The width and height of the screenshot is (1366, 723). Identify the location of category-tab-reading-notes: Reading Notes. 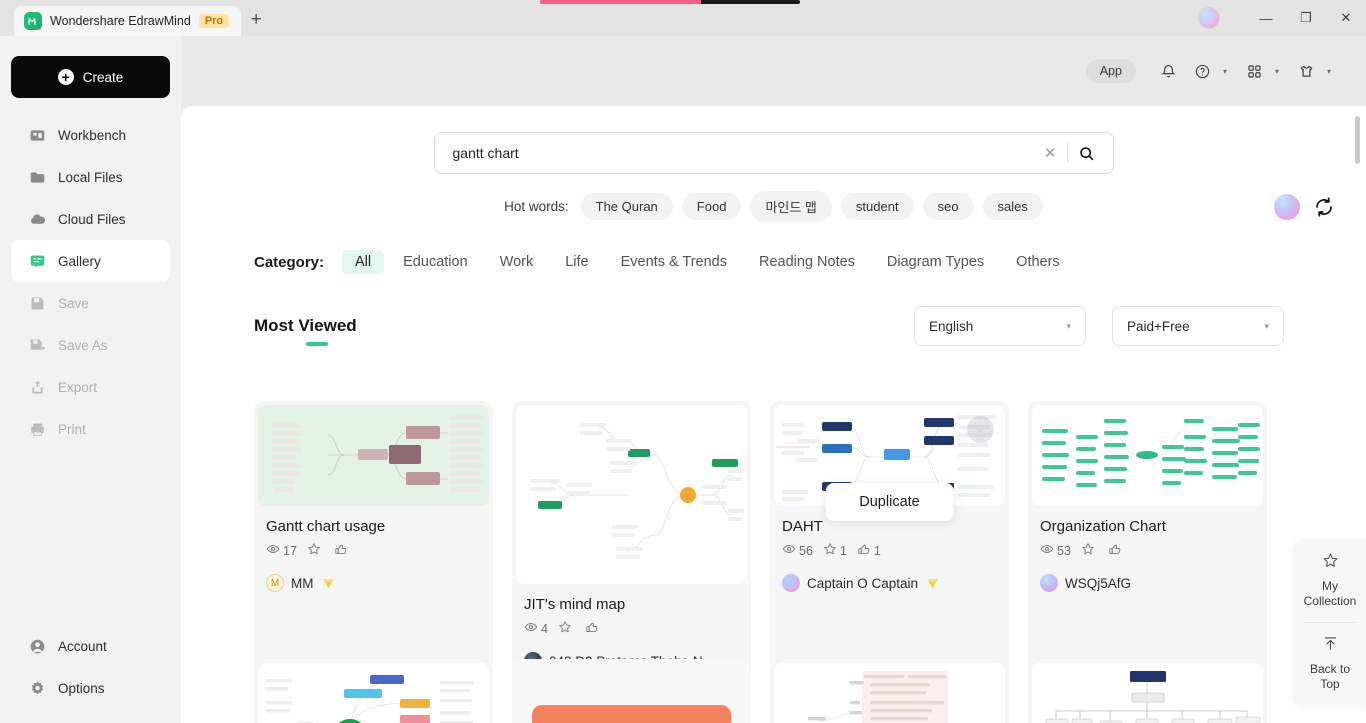
(807, 262).